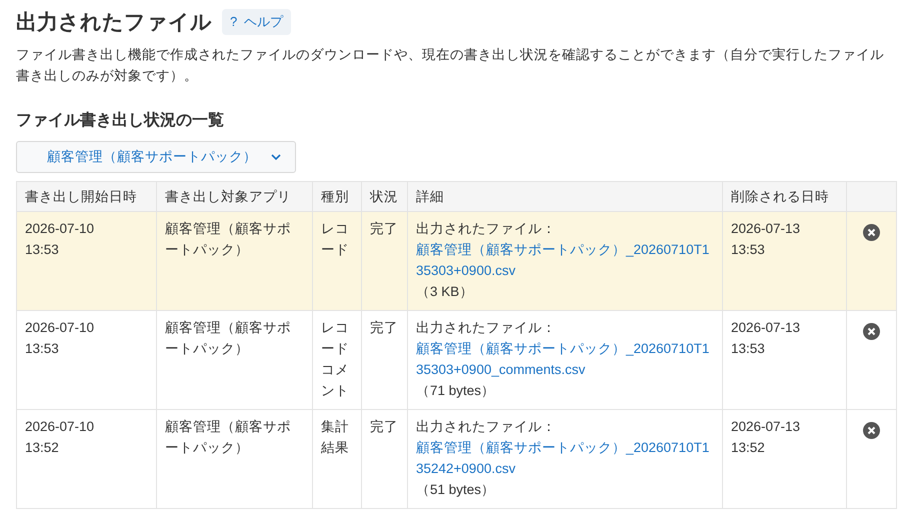 This screenshot has width=899, height=518. What do you see at coordinates (114, 23) in the screenshot?
I see `page-title: 出力されたファイル` at bounding box center [114, 23].